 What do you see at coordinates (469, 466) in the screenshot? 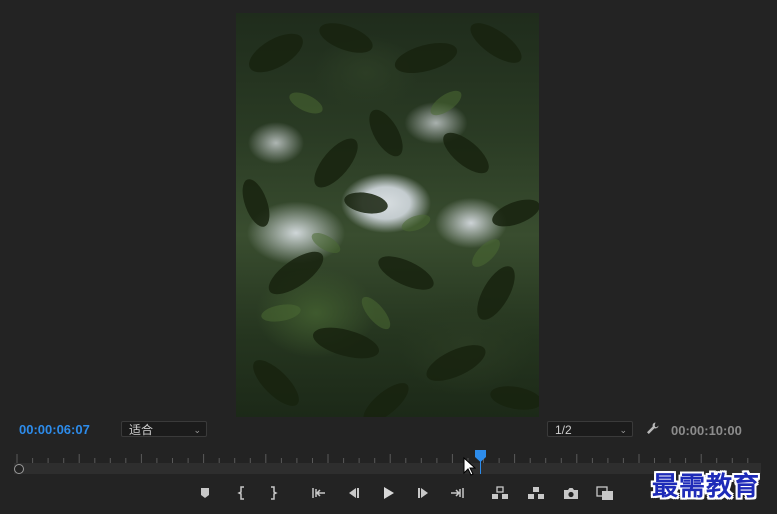
I see `mouse-cursor-icon` at bounding box center [469, 466].